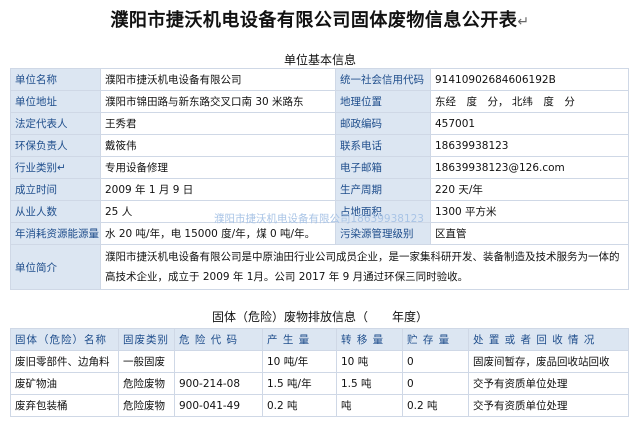 The height and width of the screenshot is (438, 640). What do you see at coordinates (218, 167) in the screenshot?
I see `field-value: 专用设备修理` at bounding box center [218, 167].